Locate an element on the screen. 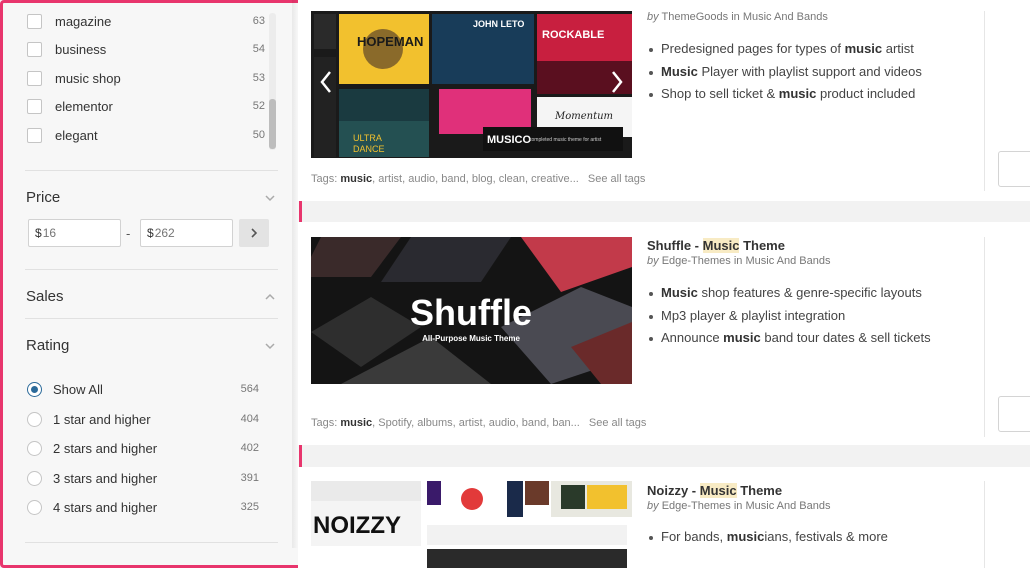  category-option: music shop 53 is located at coordinates (145, 78).